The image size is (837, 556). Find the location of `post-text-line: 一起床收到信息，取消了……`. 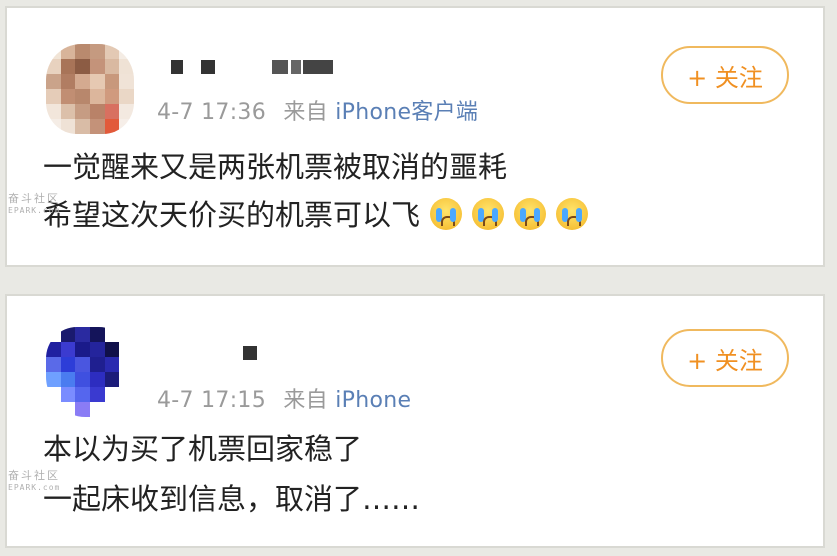

post-text-line: 一起床收到信息，取消了…… is located at coordinates (232, 499).